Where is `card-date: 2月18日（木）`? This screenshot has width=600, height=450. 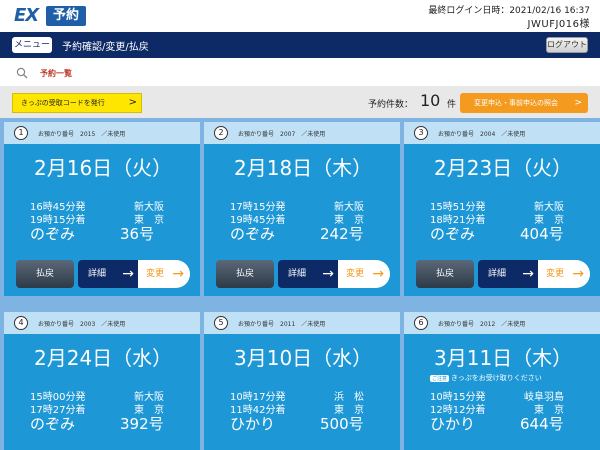 card-date: 2月18日（木） is located at coordinates (303, 168).